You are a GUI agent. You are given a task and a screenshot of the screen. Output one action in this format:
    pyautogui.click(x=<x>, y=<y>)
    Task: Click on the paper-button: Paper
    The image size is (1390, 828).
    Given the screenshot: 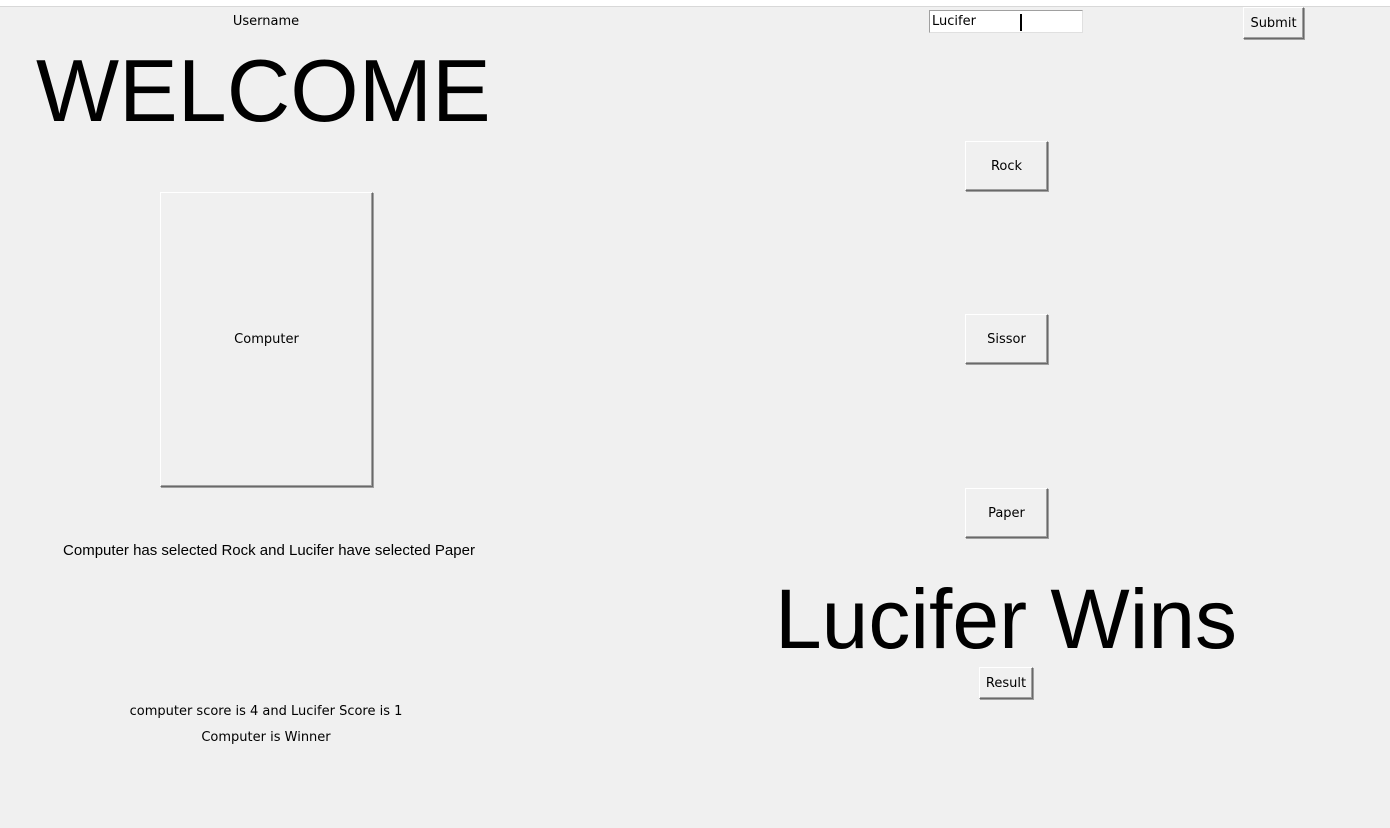 What is the action you would take?
    pyautogui.click(x=1006, y=513)
    